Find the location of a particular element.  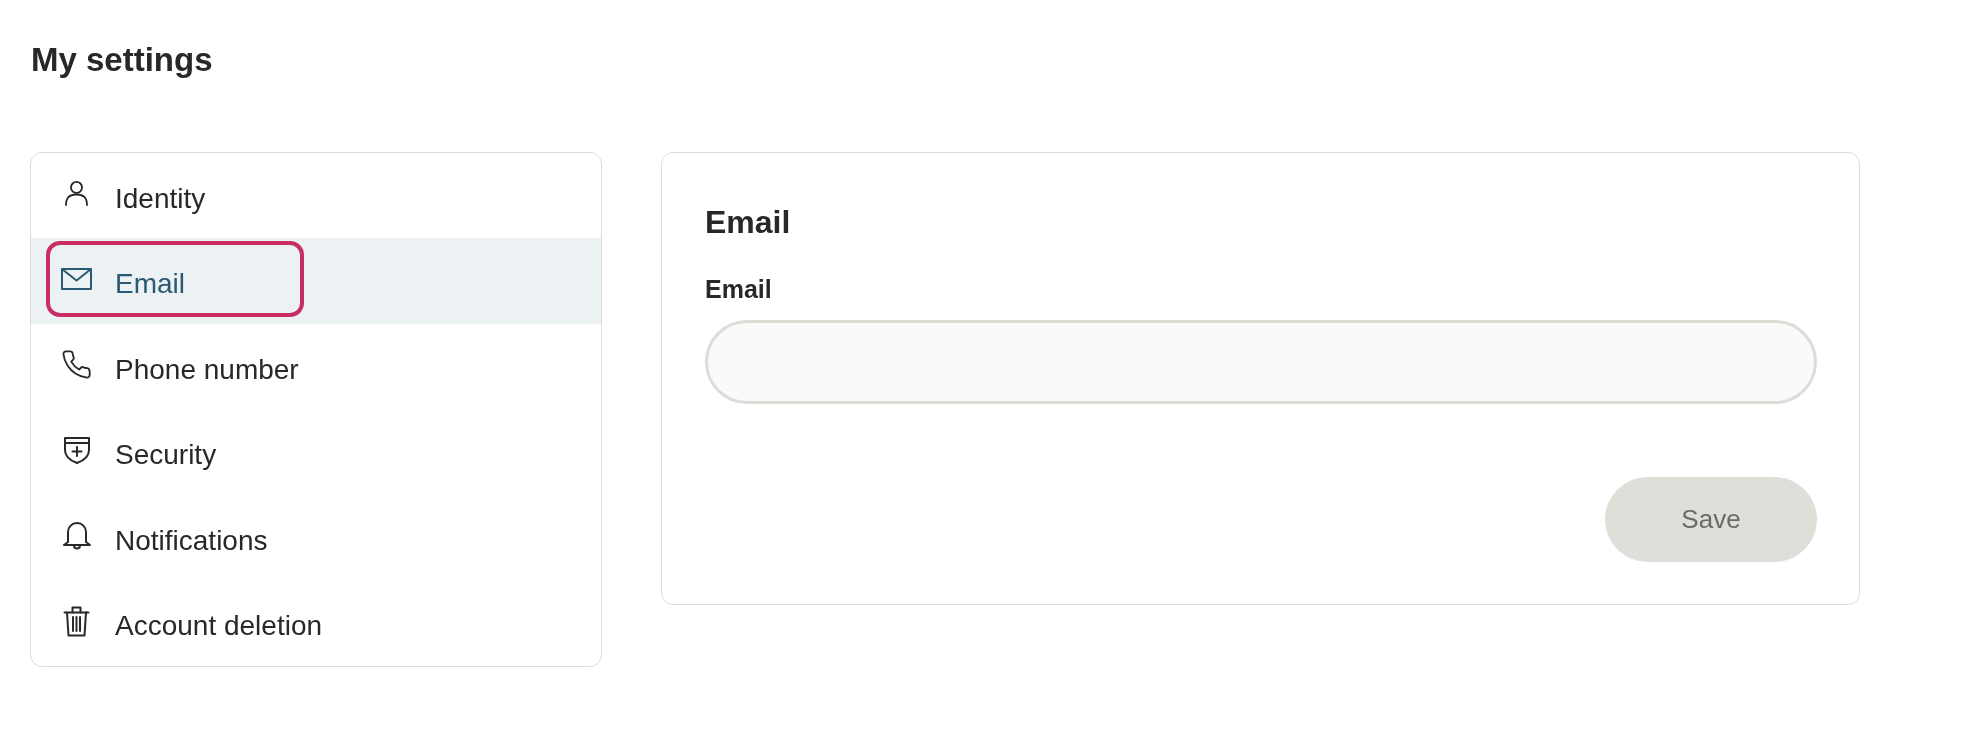

sidebar-item: Account deletion is located at coordinates (316, 623).